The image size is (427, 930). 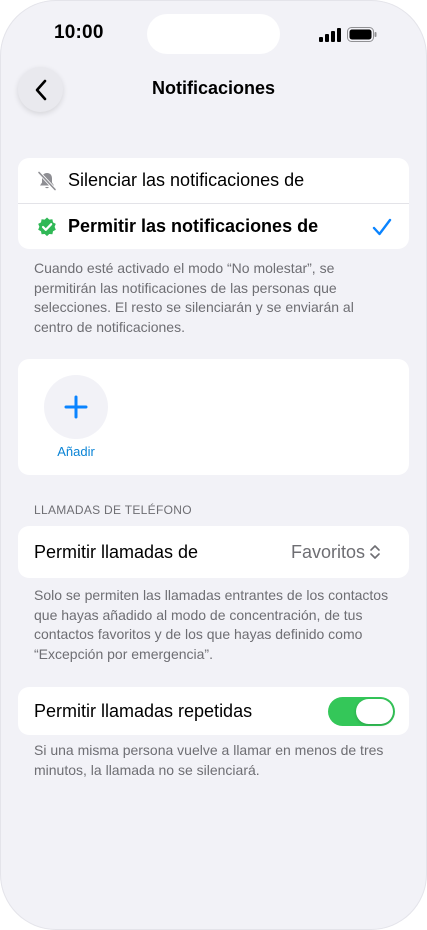 I want to click on status-bar: 10:00, so click(x=213, y=35).